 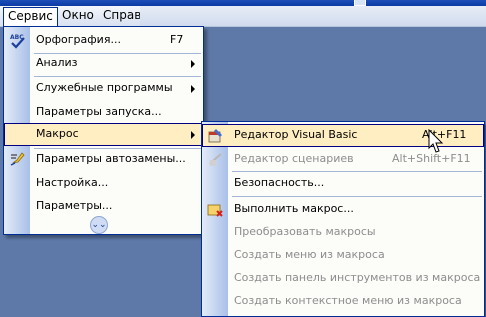 I want to click on menu-window-label: Окно, so click(x=78, y=15).